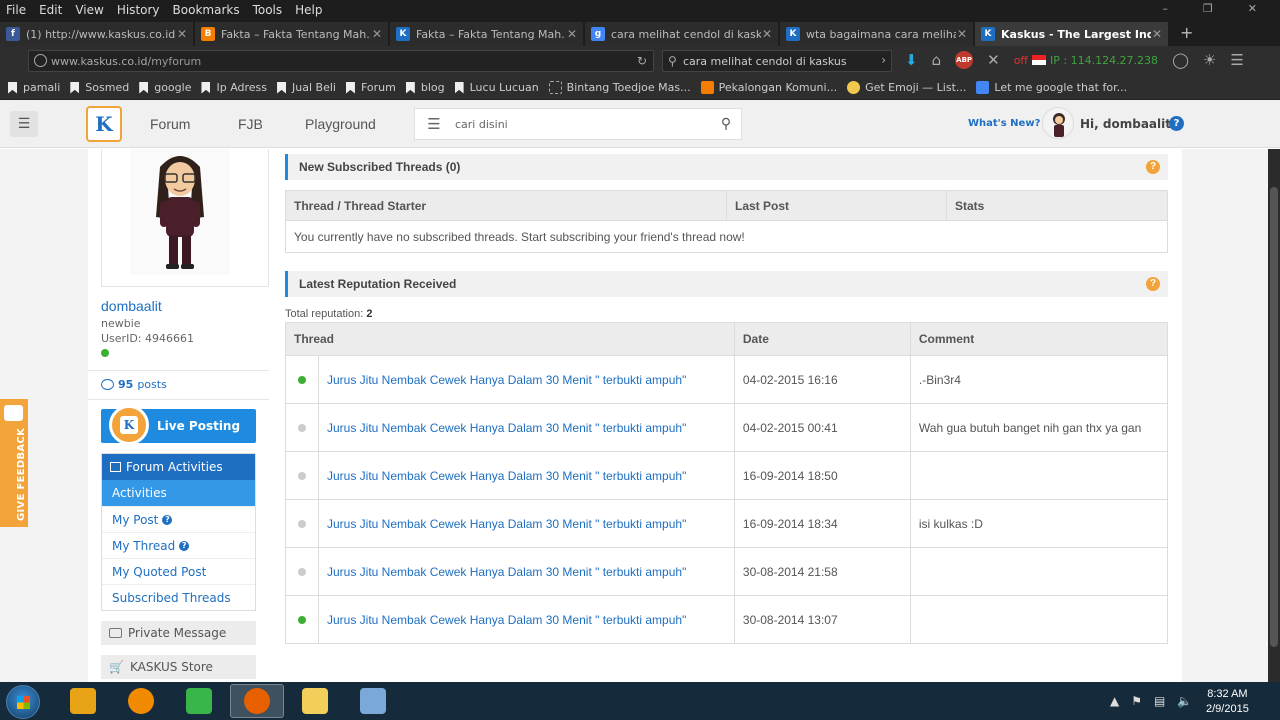  What do you see at coordinates (34, 87) in the screenshot?
I see `bookmark-item: pamali` at bounding box center [34, 87].